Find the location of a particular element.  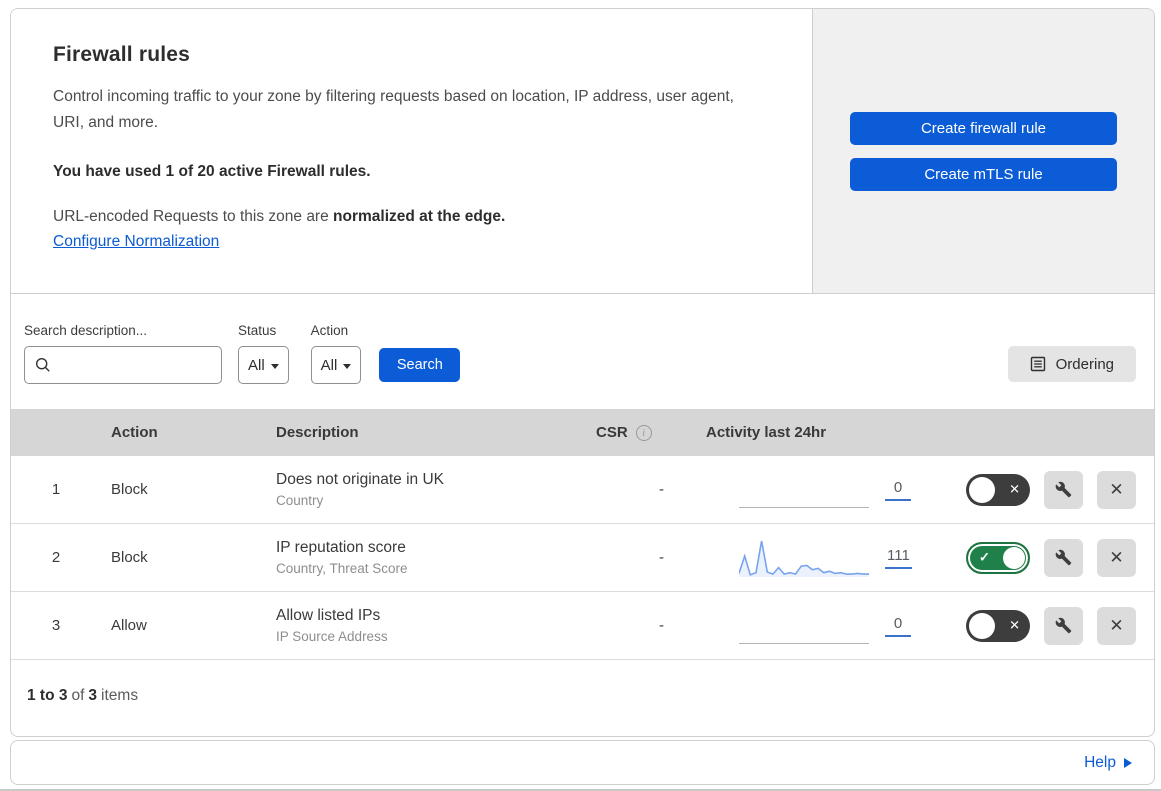

status-dropdown: All is located at coordinates (263, 365).